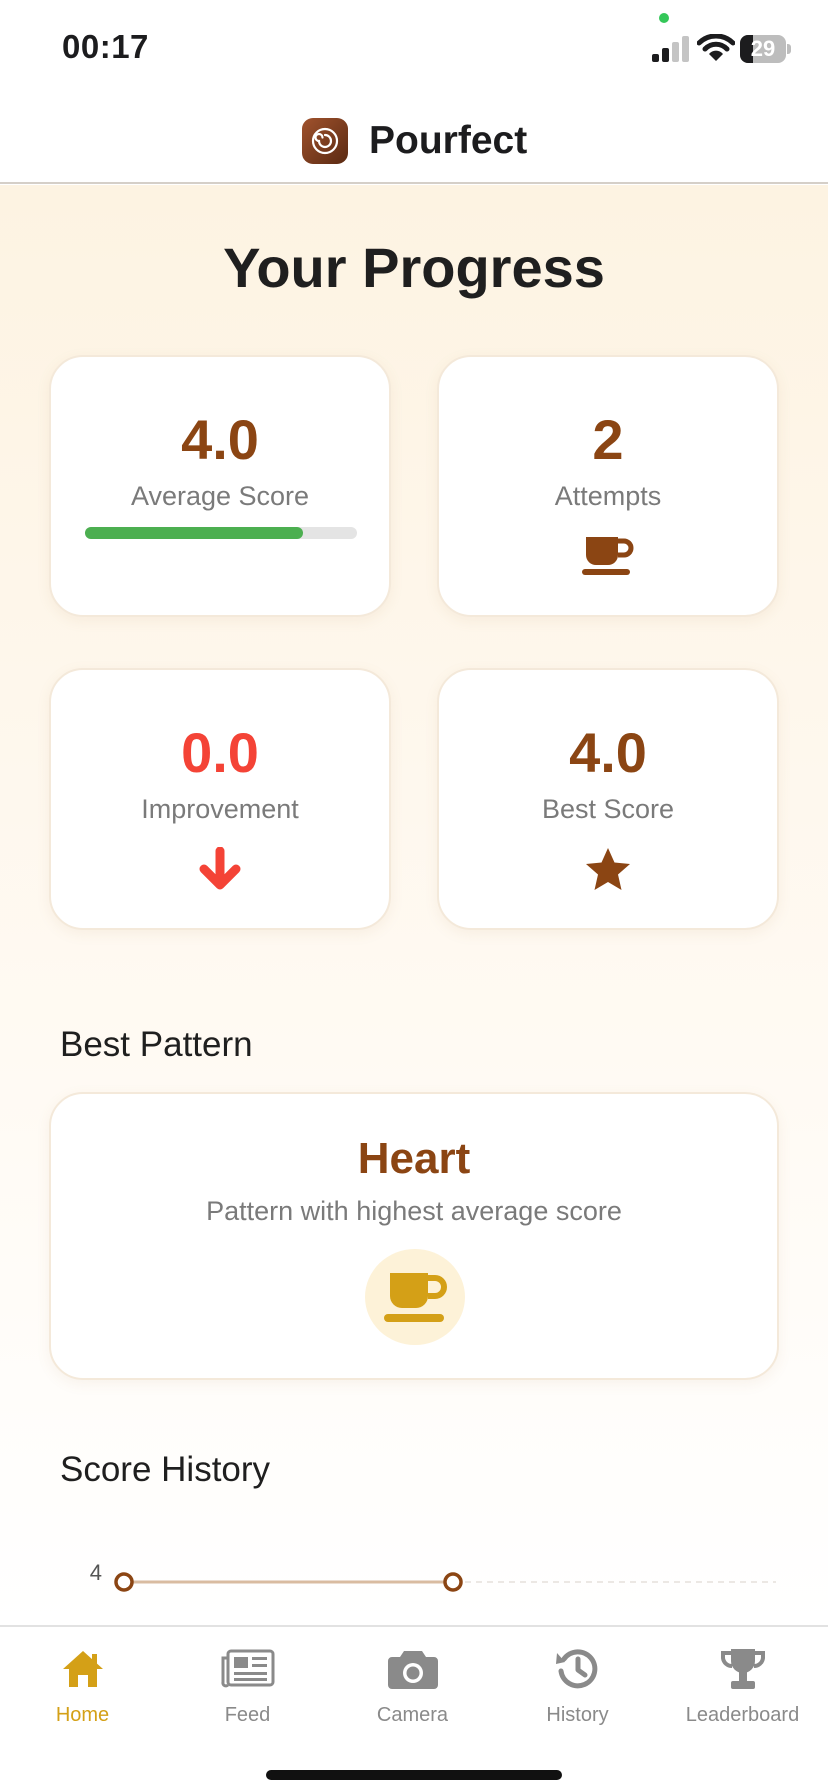 This screenshot has height=1792, width=828. I want to click on status-time: 00:17, so click(105, 46).